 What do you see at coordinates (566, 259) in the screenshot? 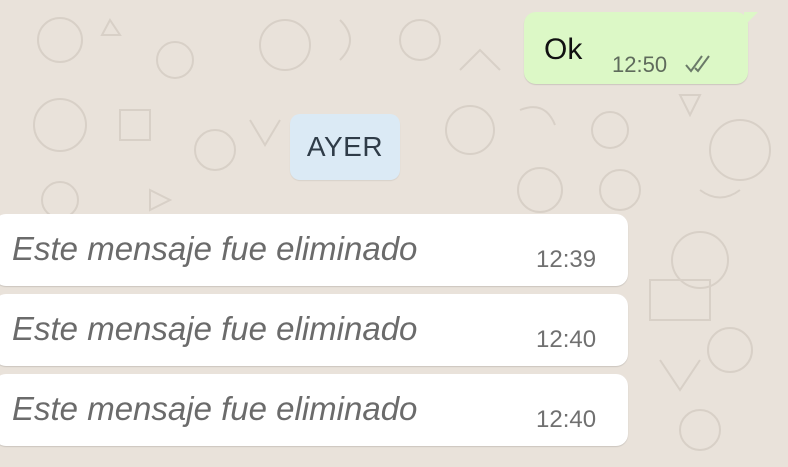
I see `message-time: 12:39` at bounding box center [566, 259].